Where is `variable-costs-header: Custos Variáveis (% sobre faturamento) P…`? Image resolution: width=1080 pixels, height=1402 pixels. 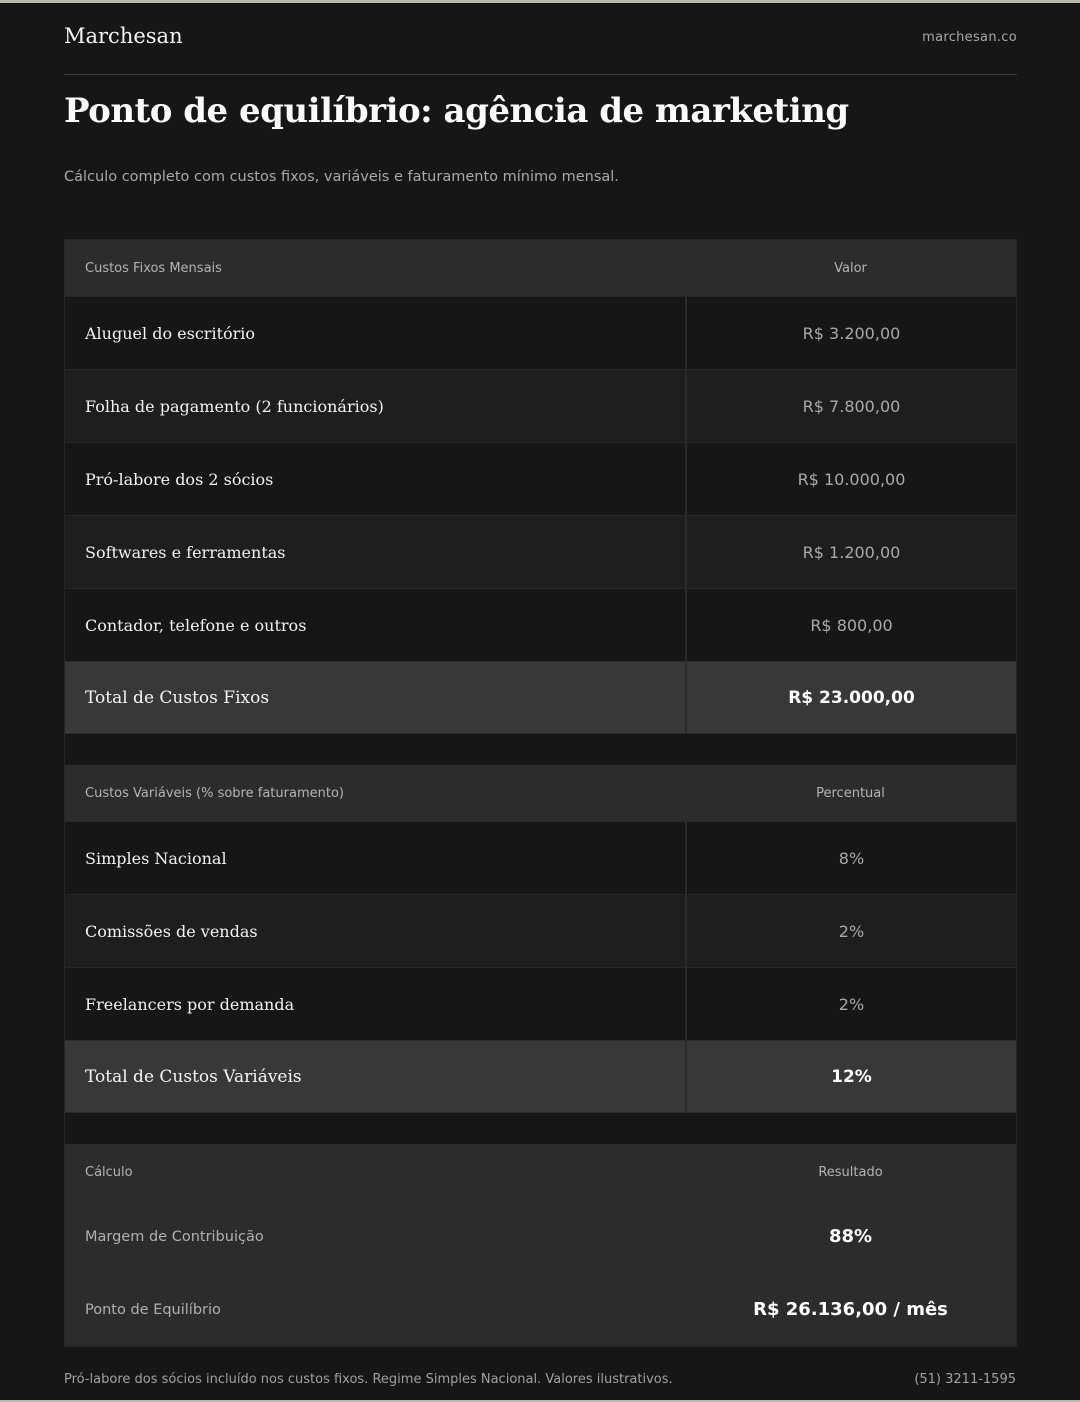 variable-costs-header: Custos Variáveis (% sobre faturamento) P… is located at coordinates (540, 793).